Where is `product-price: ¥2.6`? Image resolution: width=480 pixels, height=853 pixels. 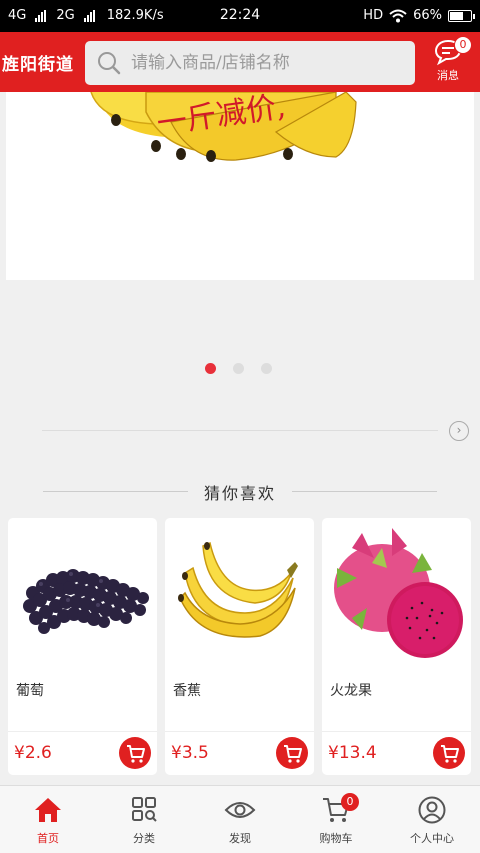
product-price: ¥2.6 is located at coordinates (33, 753).